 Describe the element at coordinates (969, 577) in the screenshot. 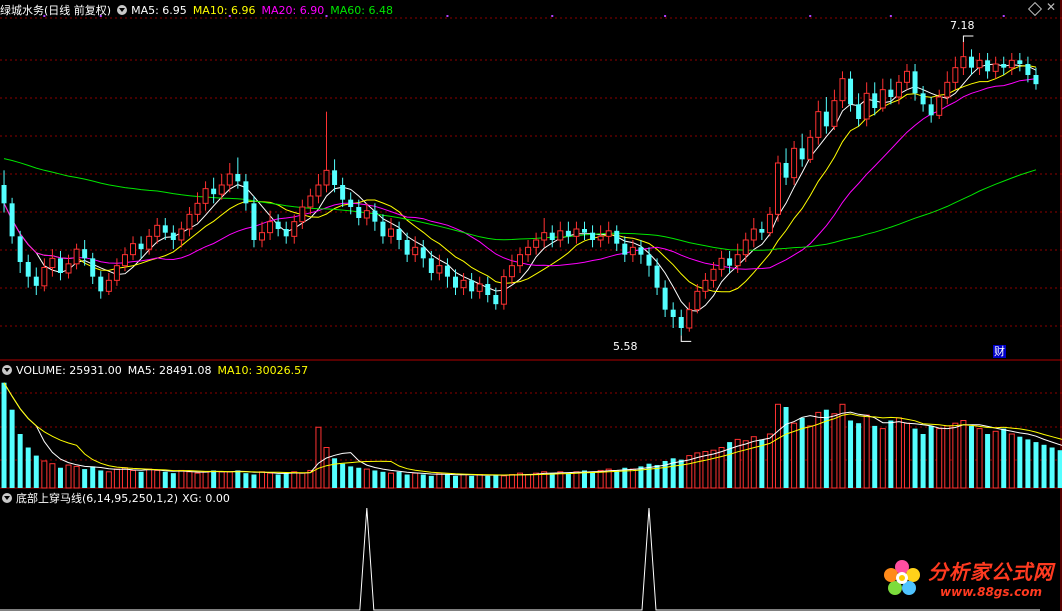

I see `watermark: 分析家公式网 www.88gs.com` at that location.